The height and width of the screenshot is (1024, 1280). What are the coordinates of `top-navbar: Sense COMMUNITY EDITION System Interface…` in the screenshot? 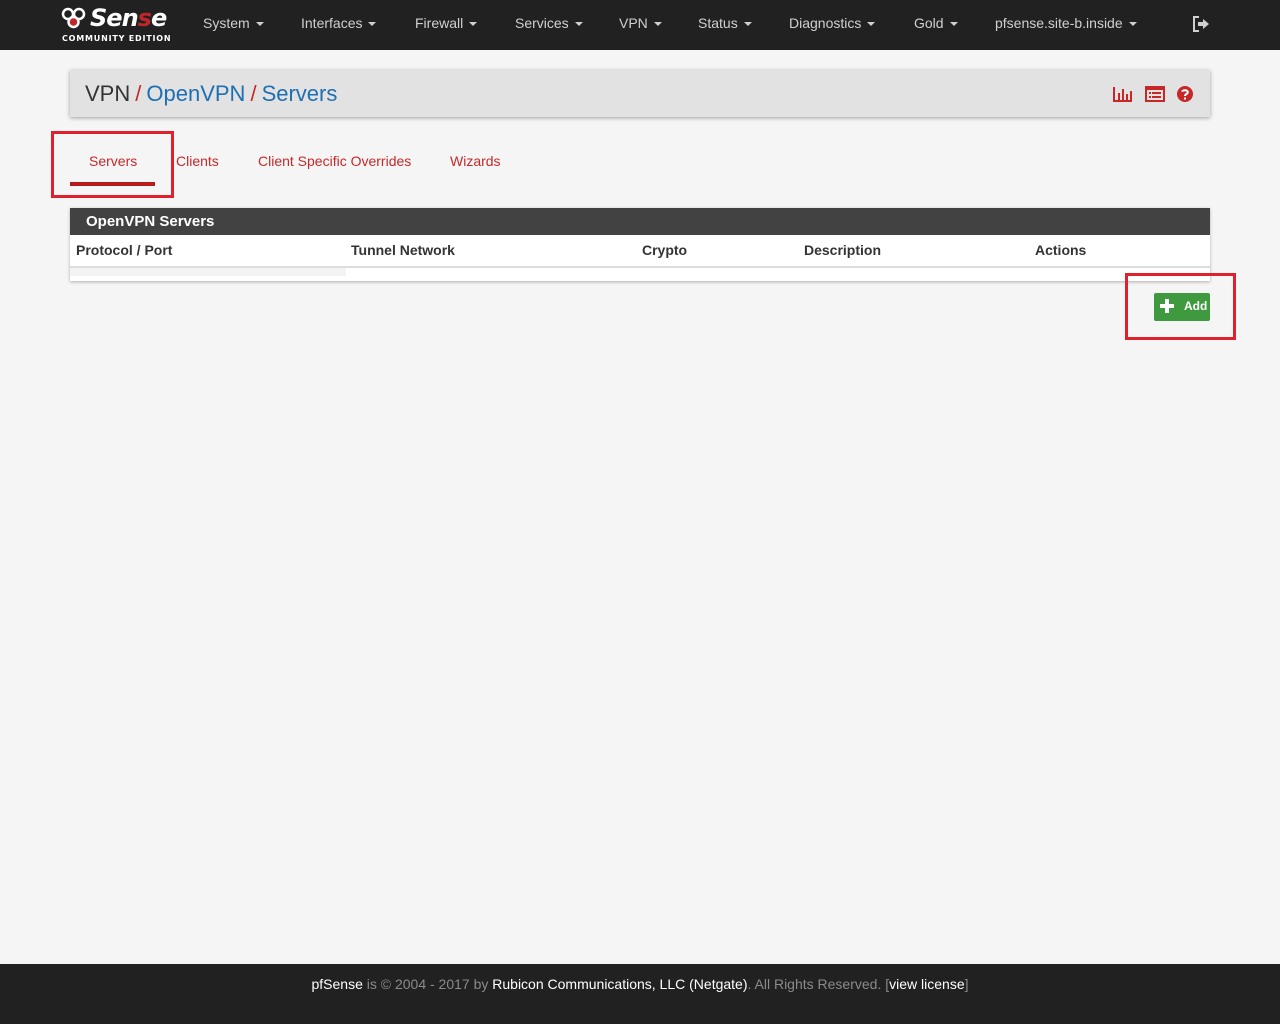 It's located at (640, 25).